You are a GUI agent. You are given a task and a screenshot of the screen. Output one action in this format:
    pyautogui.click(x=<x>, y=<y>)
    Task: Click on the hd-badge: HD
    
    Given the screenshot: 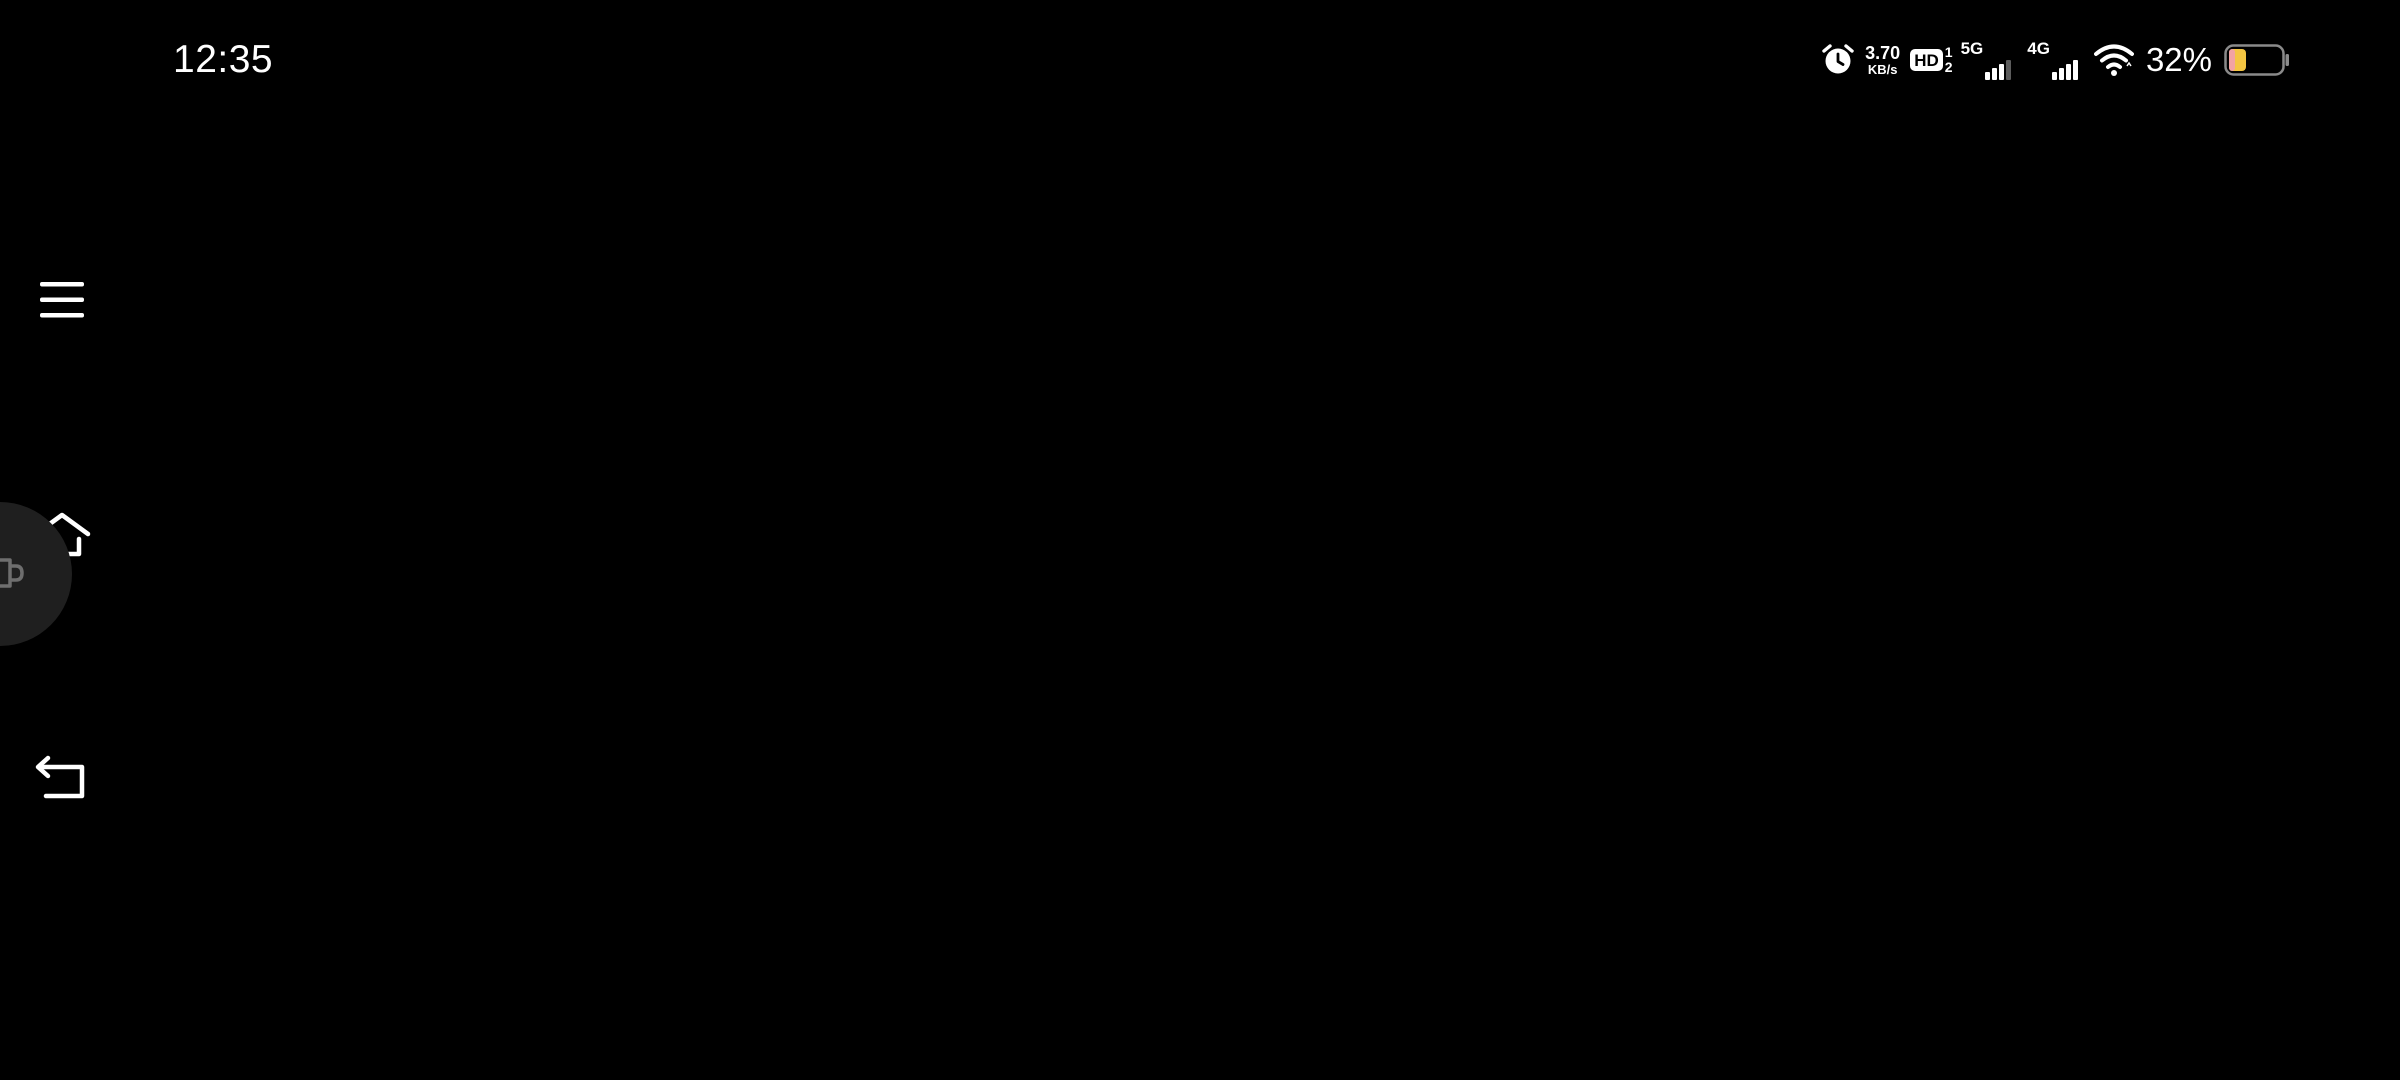 What is the action you would take?
    pyautogui.click(x=1926, y=60)
    